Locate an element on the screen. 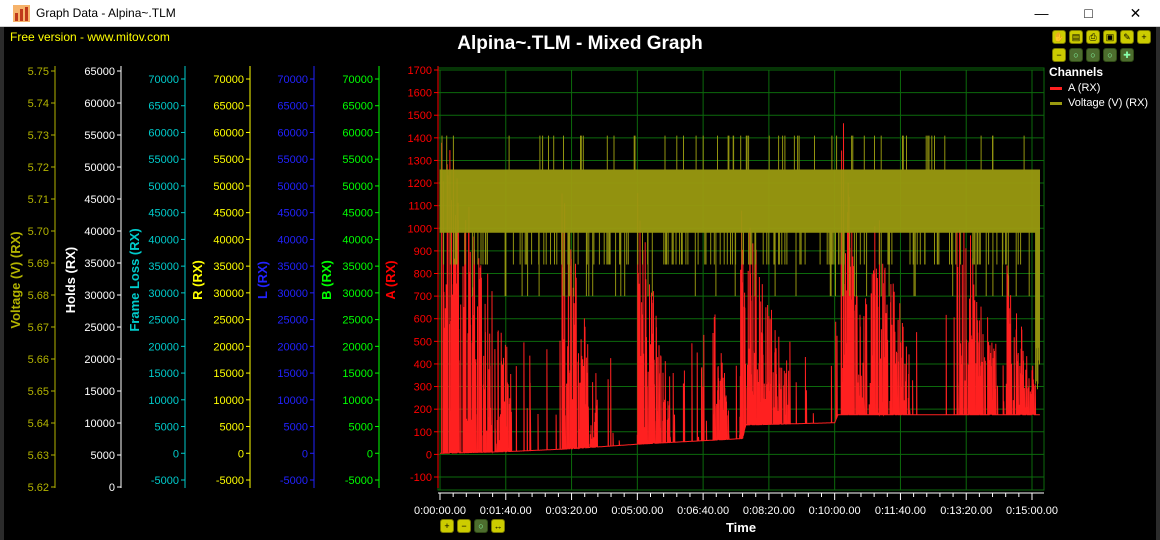 Image resolution: width=1160 pixels, height=540 pixels. axis-tick-label: 1000 is located at coordinates (420, 229).